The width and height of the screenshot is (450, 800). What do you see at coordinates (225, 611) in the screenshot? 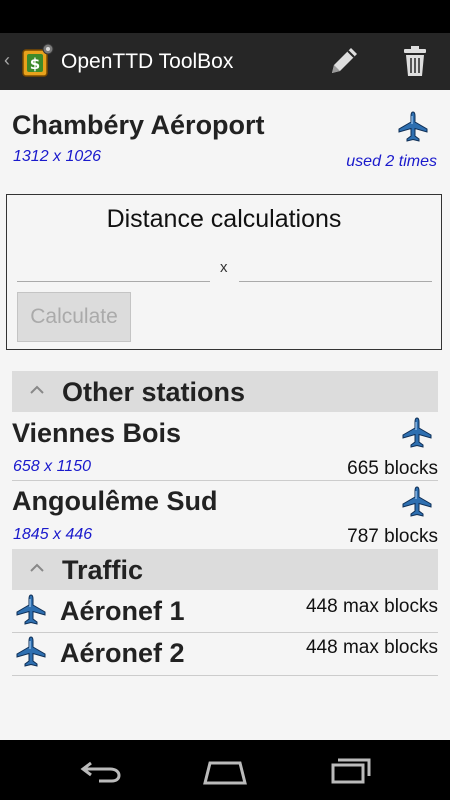
I see `vehicle-row-aeronef-1: Aéronef 1 448 max blocks` at bounding box center [225, 611].